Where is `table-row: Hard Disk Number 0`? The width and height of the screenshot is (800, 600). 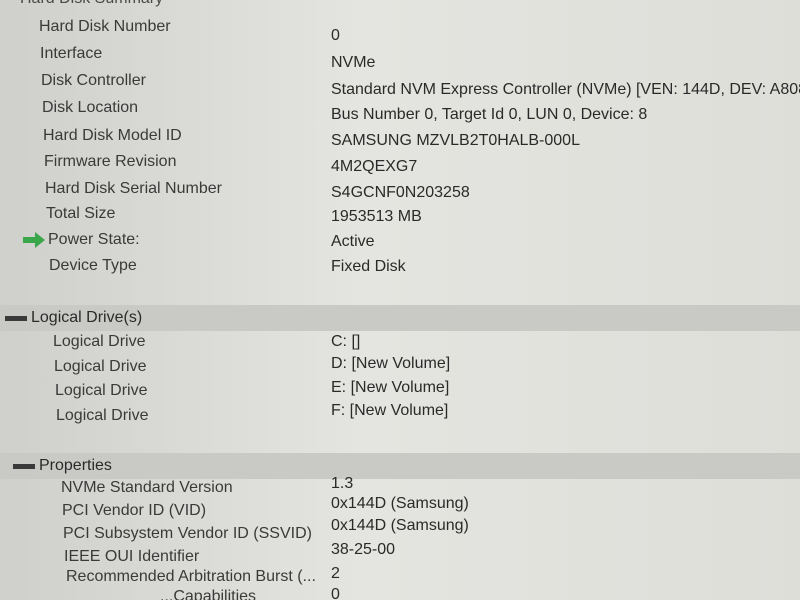
table-row: Hard Disk Number 0 is located at coordinates (400, 31).